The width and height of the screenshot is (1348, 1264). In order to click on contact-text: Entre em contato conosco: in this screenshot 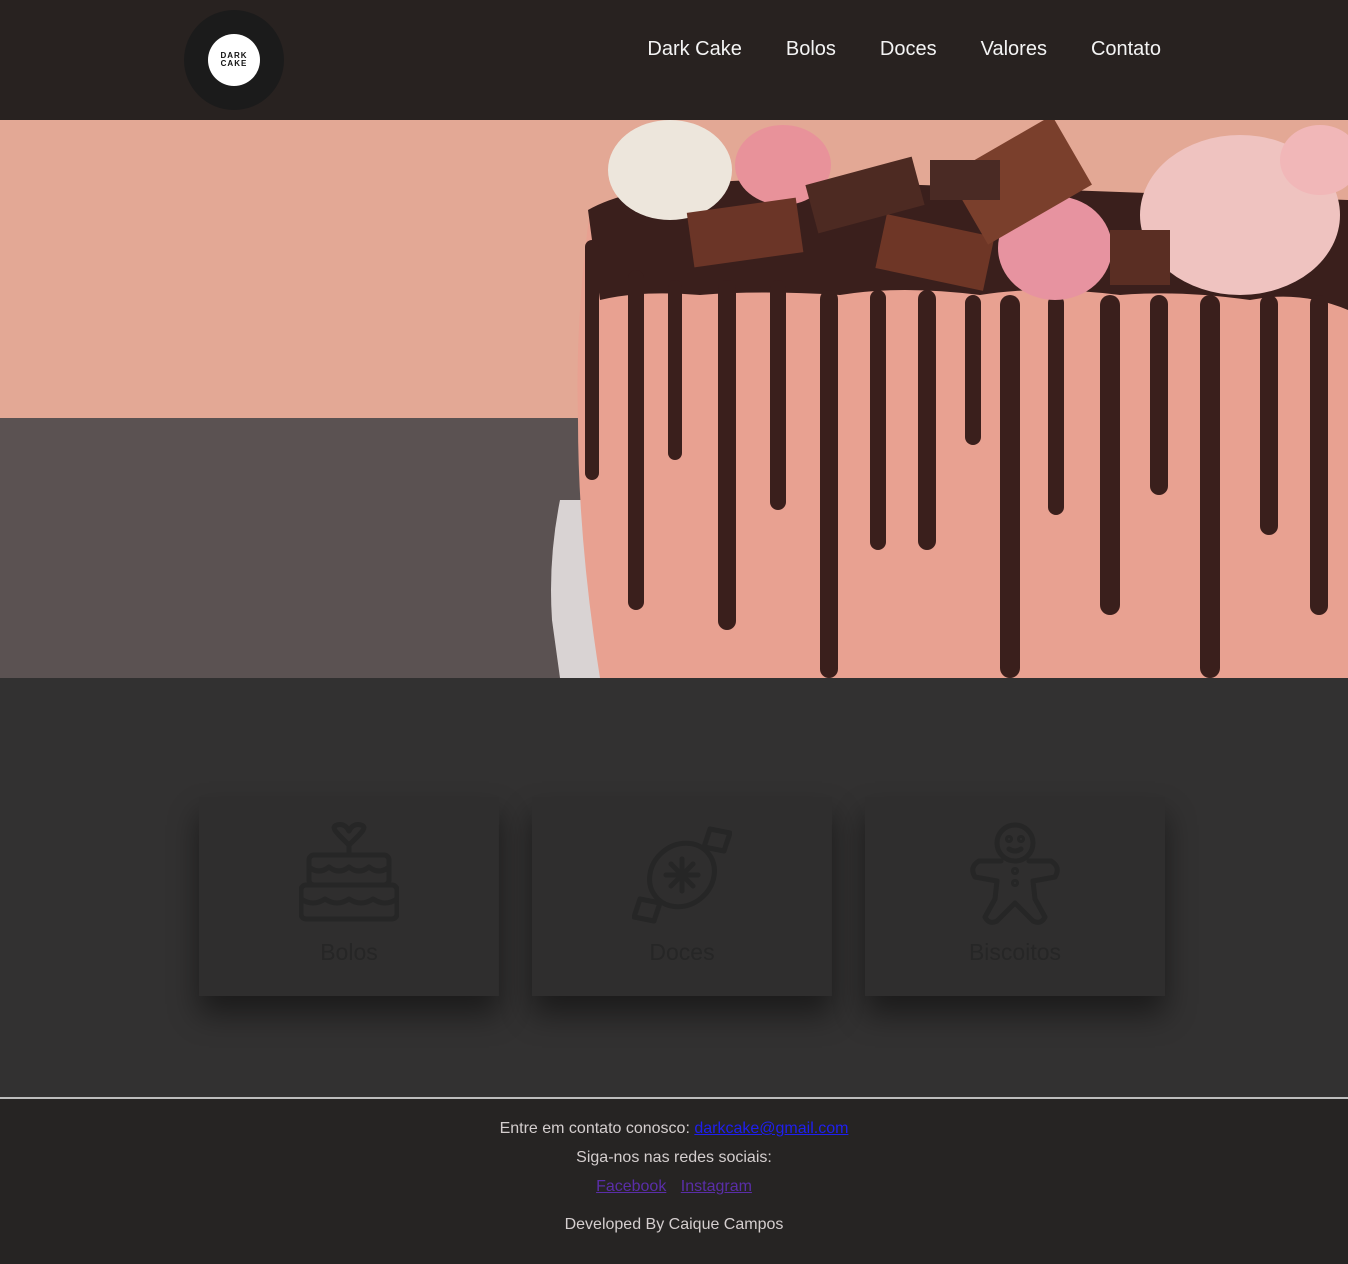, I will do `click(597, 1128)`.